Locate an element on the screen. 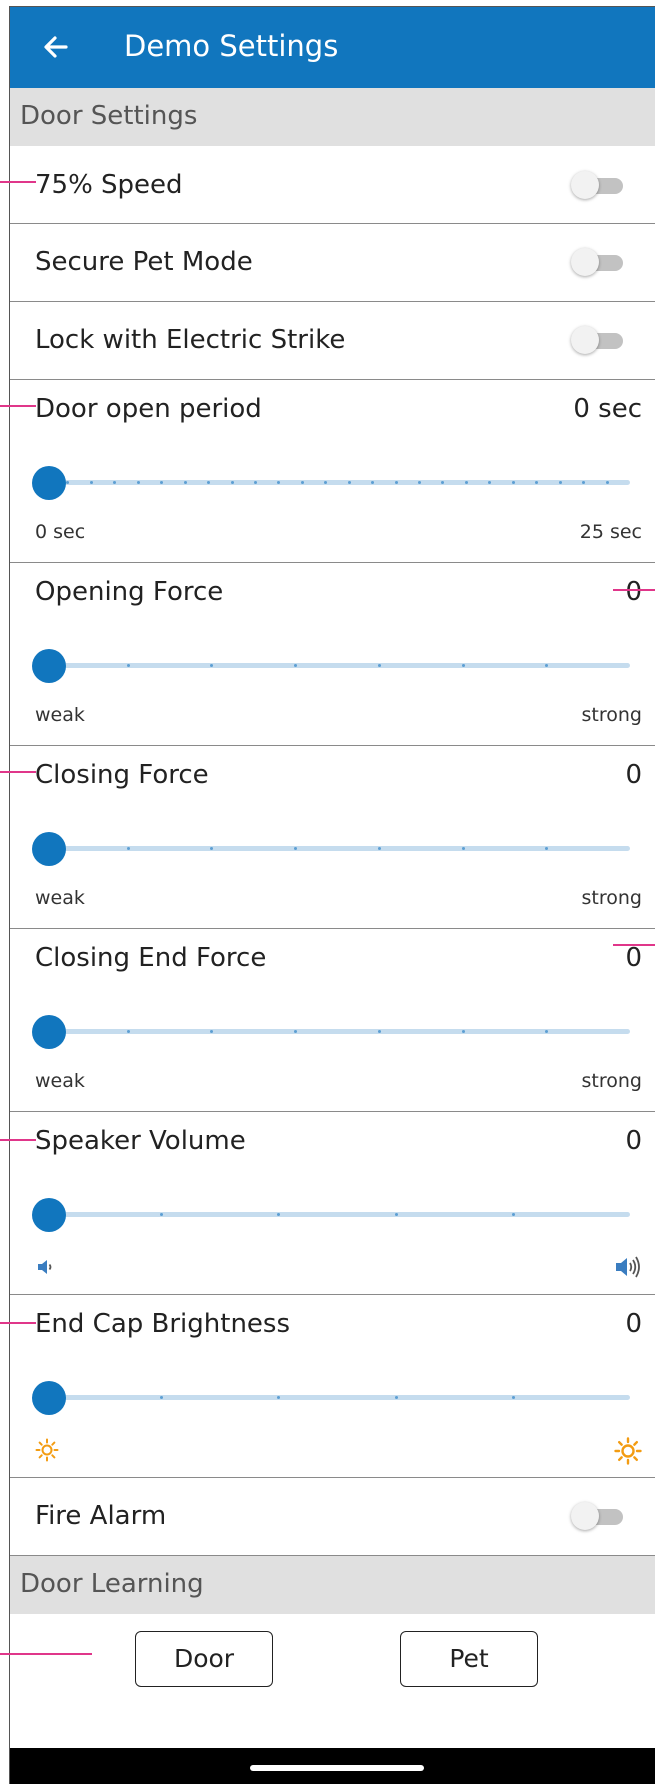 The width and height of the screenshot is (655, 1784). setting-row-secure-pet-mode: Secure Pet Mode is located at coordinates (332, 263).